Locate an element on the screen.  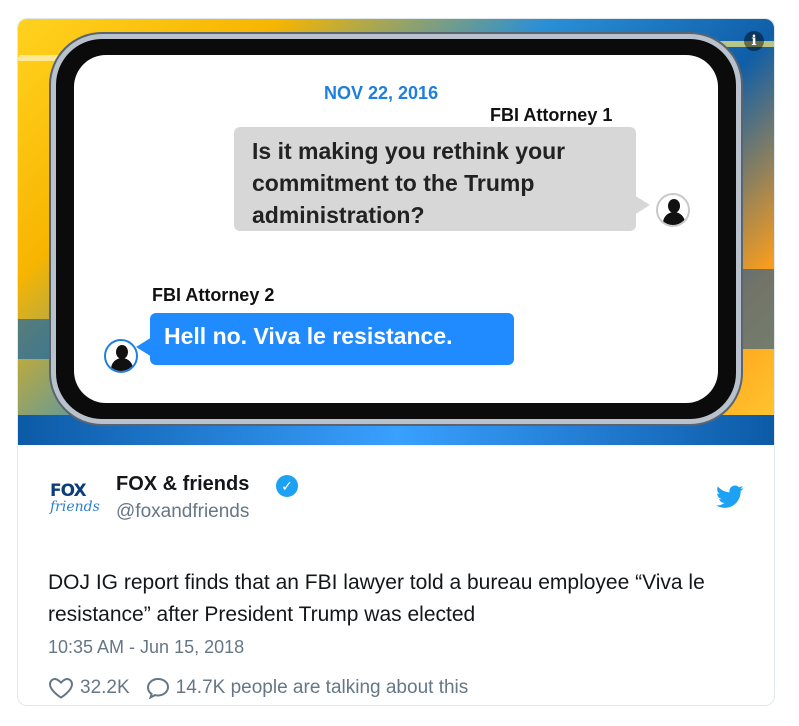
logo-fox-text: FOX is located at coordinates (68, 491).